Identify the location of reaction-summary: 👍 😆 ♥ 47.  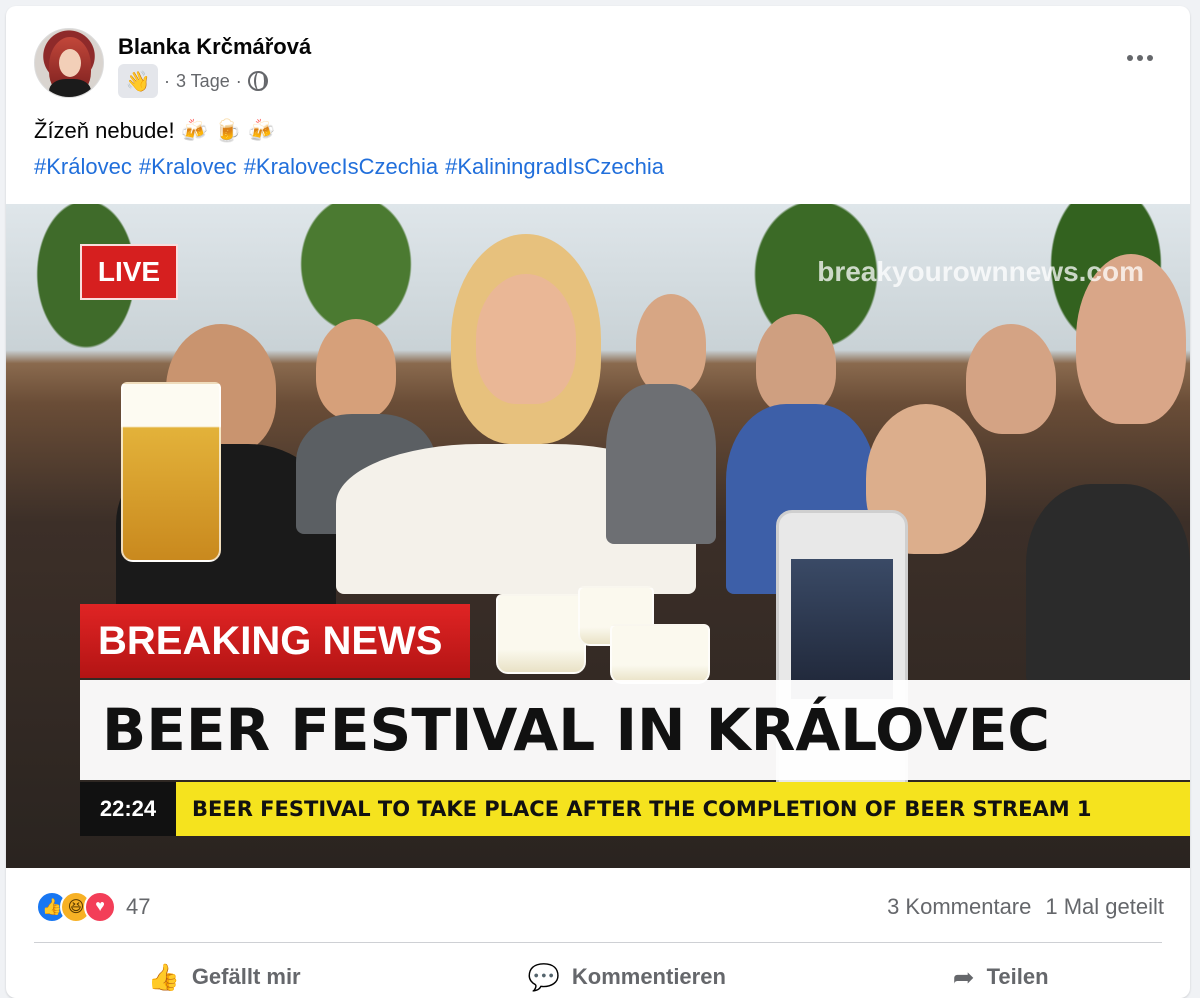
(93, 907).